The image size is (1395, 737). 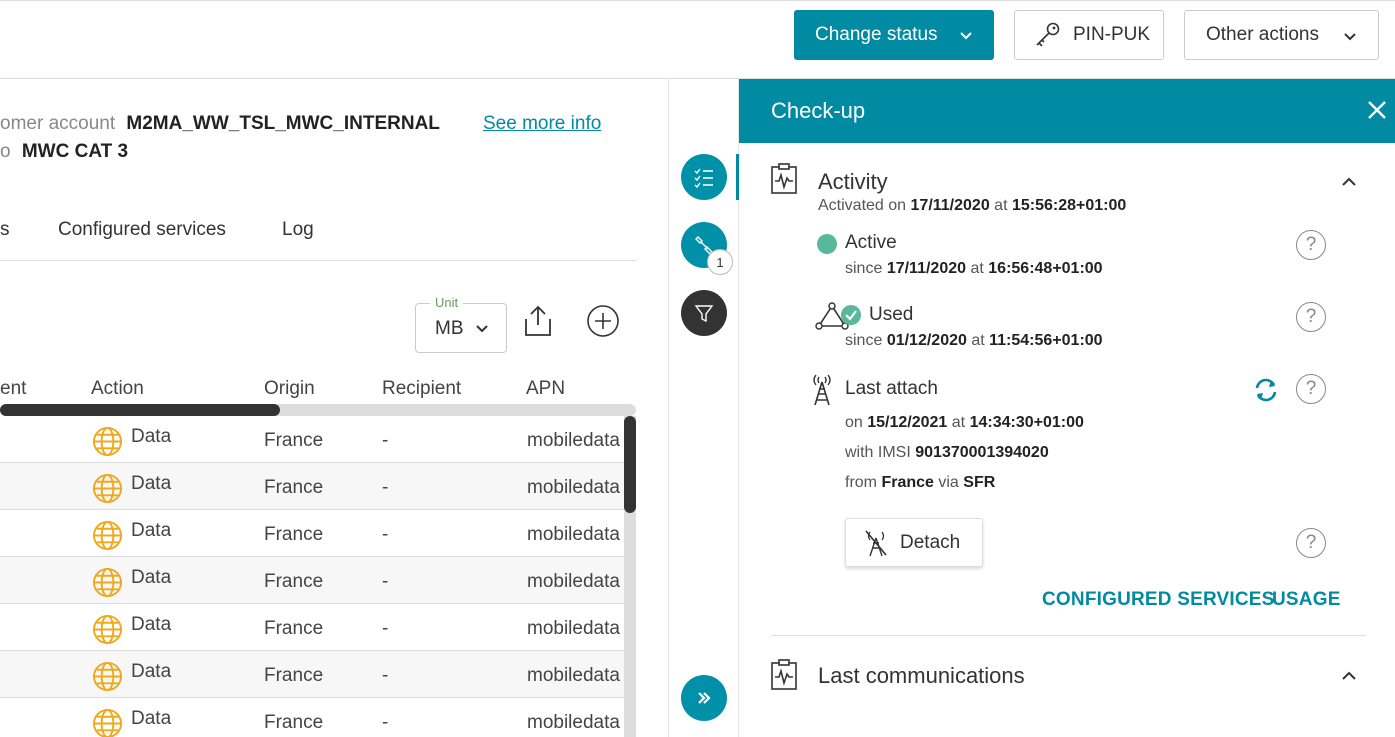 What do you see at coordinates (947, 452) in the screenshot?
I see `attach-imsi-text: with IMSI 901370001394020` at bounding box center [947, 452].